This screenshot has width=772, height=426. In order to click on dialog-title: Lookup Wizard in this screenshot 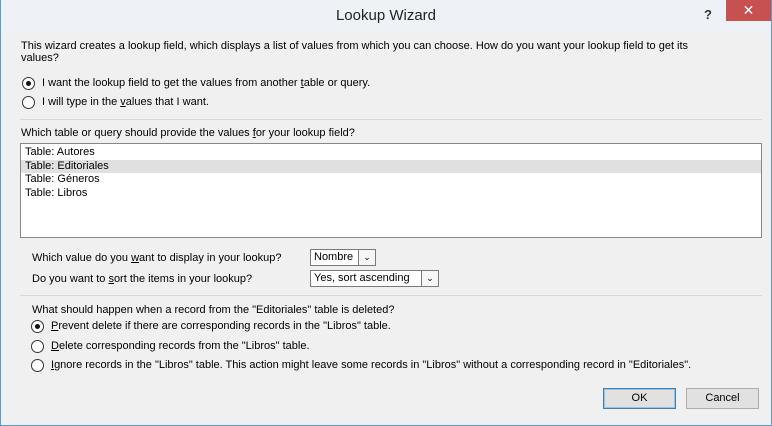, I will do `click(386, 15)`.